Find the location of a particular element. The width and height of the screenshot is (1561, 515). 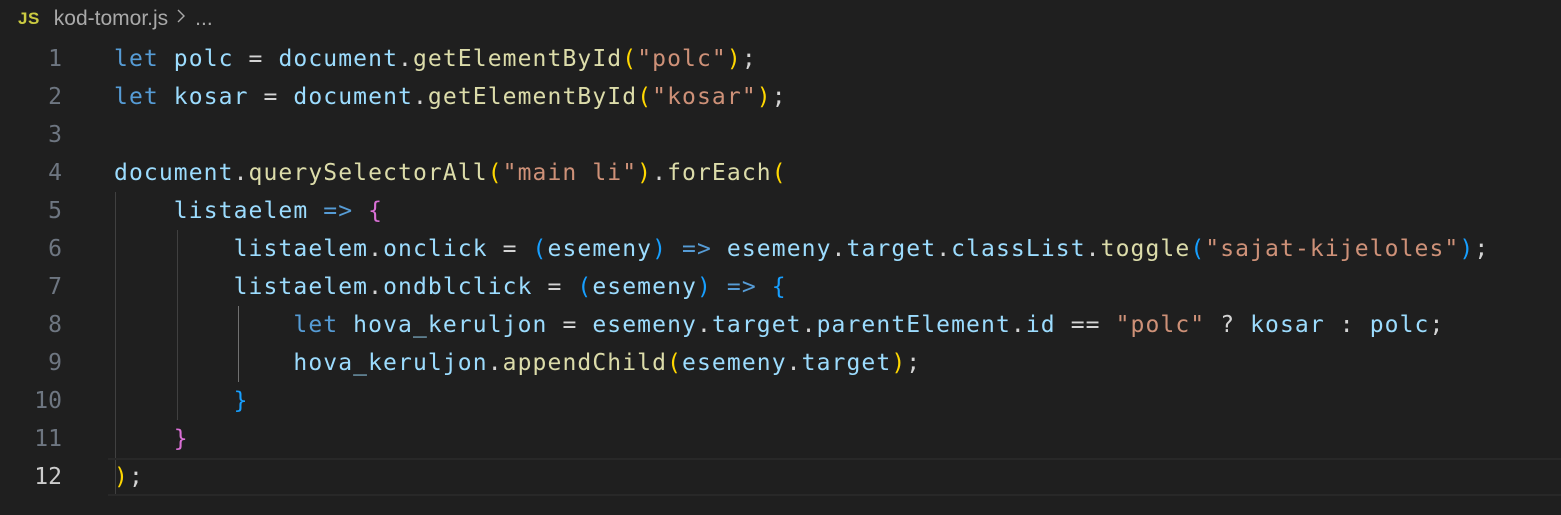

code-token: "main li" is located at coordinates (570, 173).